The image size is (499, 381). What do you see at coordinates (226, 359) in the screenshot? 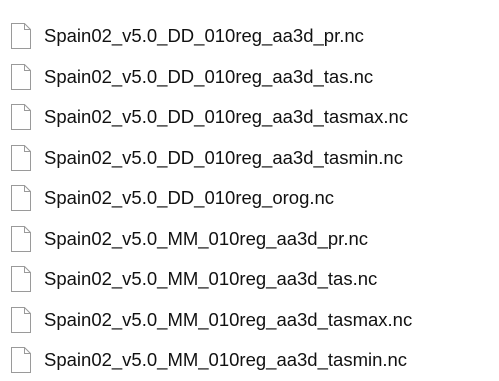
I see `file-name: Spain02_v5.0_MM_010reg_aa3d_tasmin.nc` at bounding box center [226, 359].